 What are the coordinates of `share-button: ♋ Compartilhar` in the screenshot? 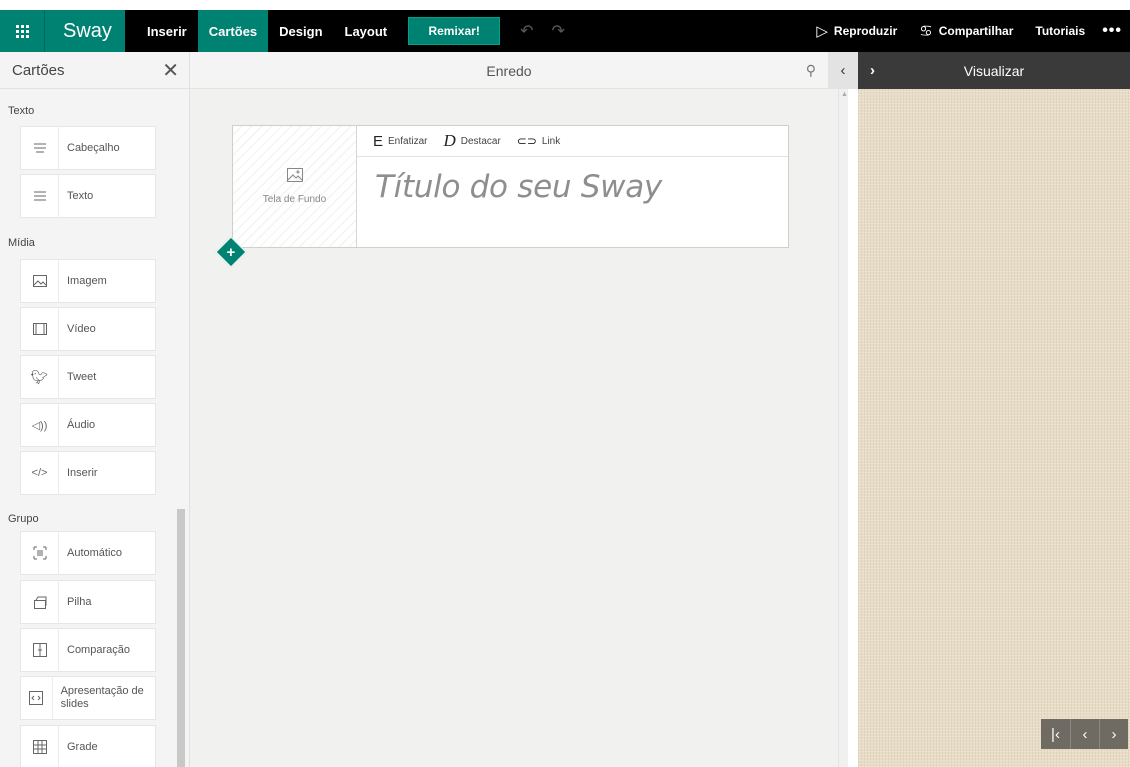 It's located at (966, 31).